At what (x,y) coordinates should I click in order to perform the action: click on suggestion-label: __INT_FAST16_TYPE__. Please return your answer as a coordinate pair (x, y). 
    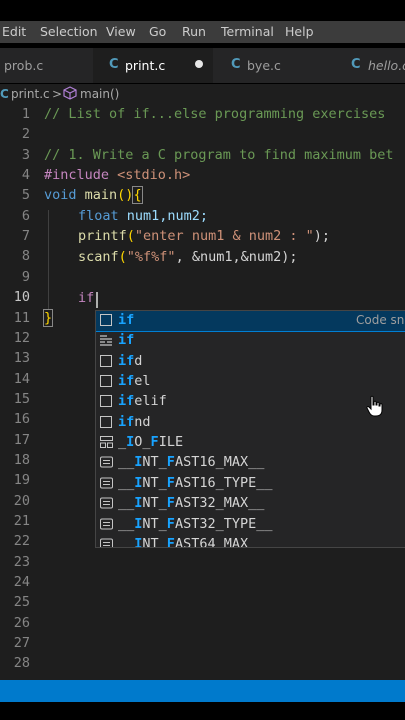
    Looking at the image, I should click on (195, 482).